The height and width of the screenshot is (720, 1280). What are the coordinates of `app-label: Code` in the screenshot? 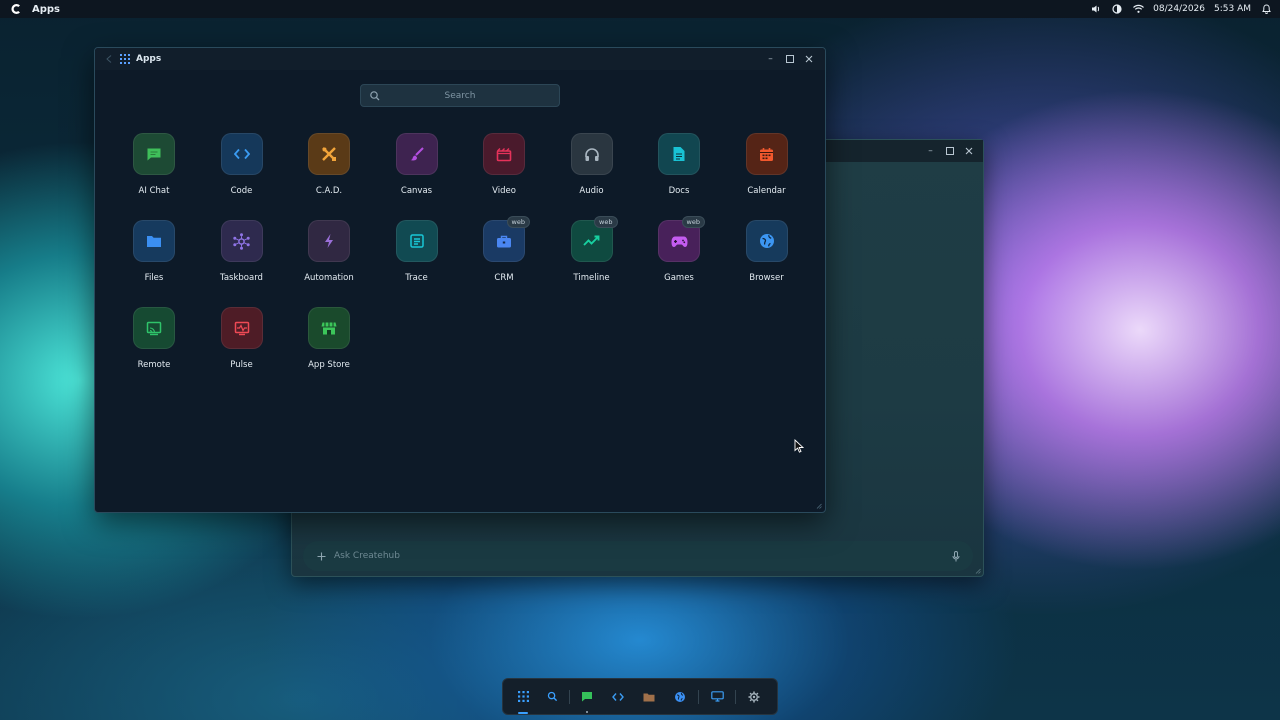 It's located at (241, 191).